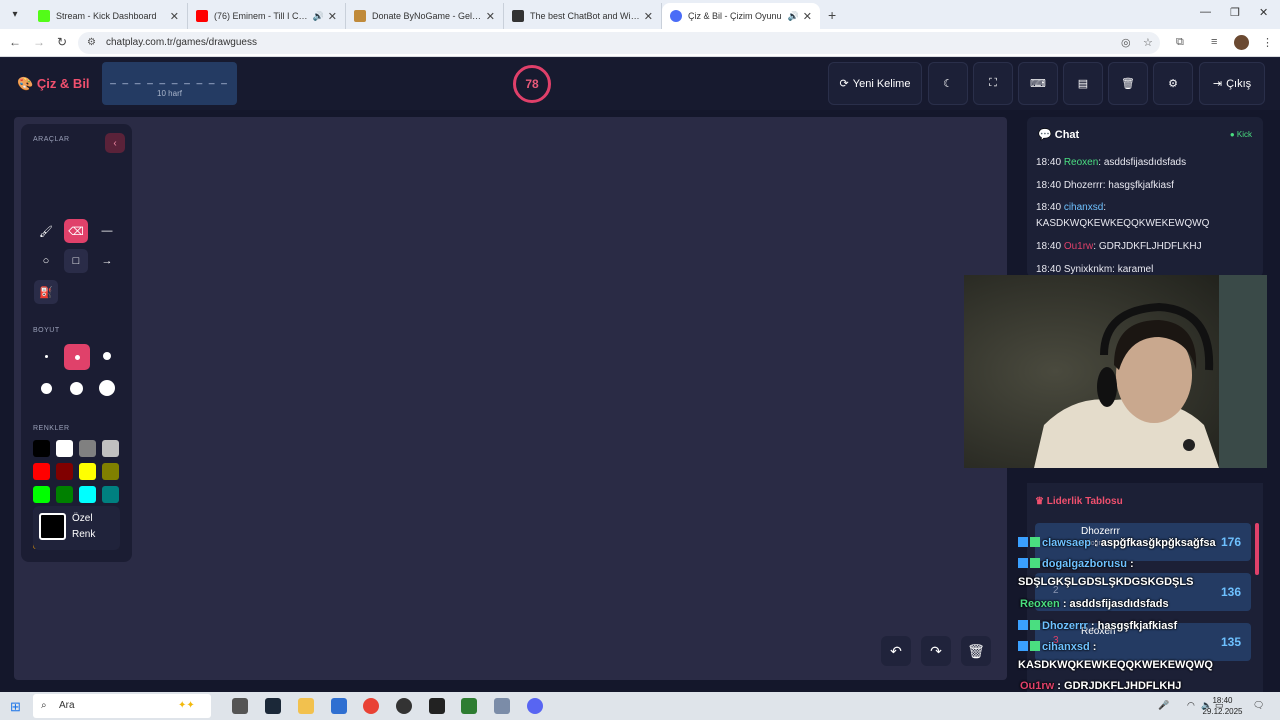 Image resolution: width=1280 pixels, height=720 pixels. Describe the element at coordinates (1180, 42) in the screenshot. I see `extensions-icon: ⧉` at that location.